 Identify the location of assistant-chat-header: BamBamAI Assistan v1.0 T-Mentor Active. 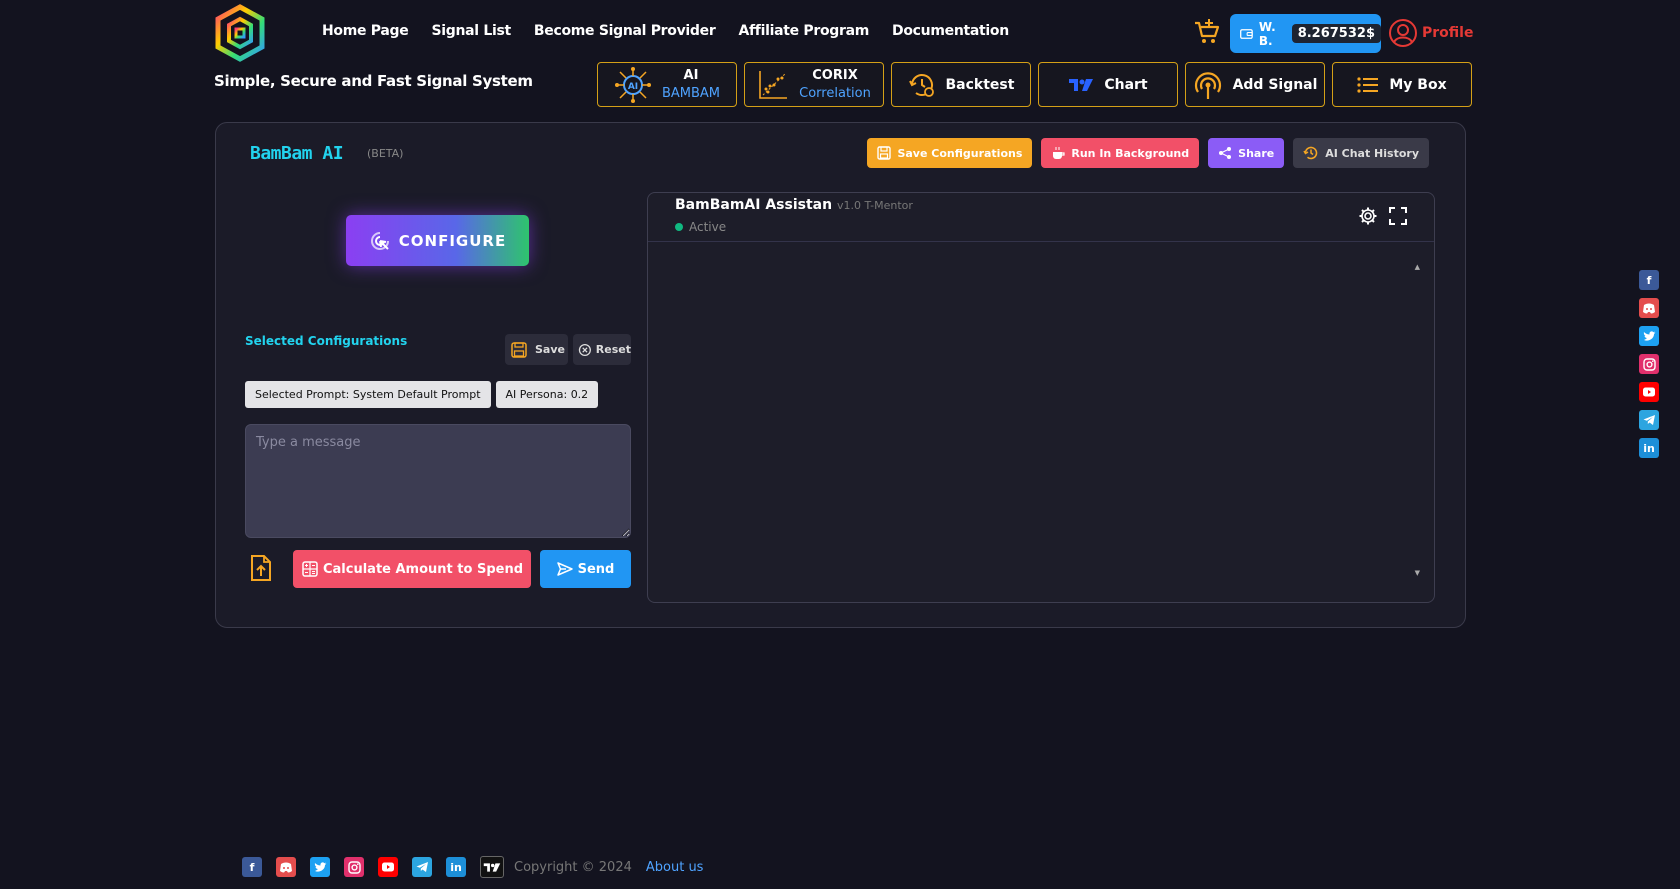
(1041, 217).